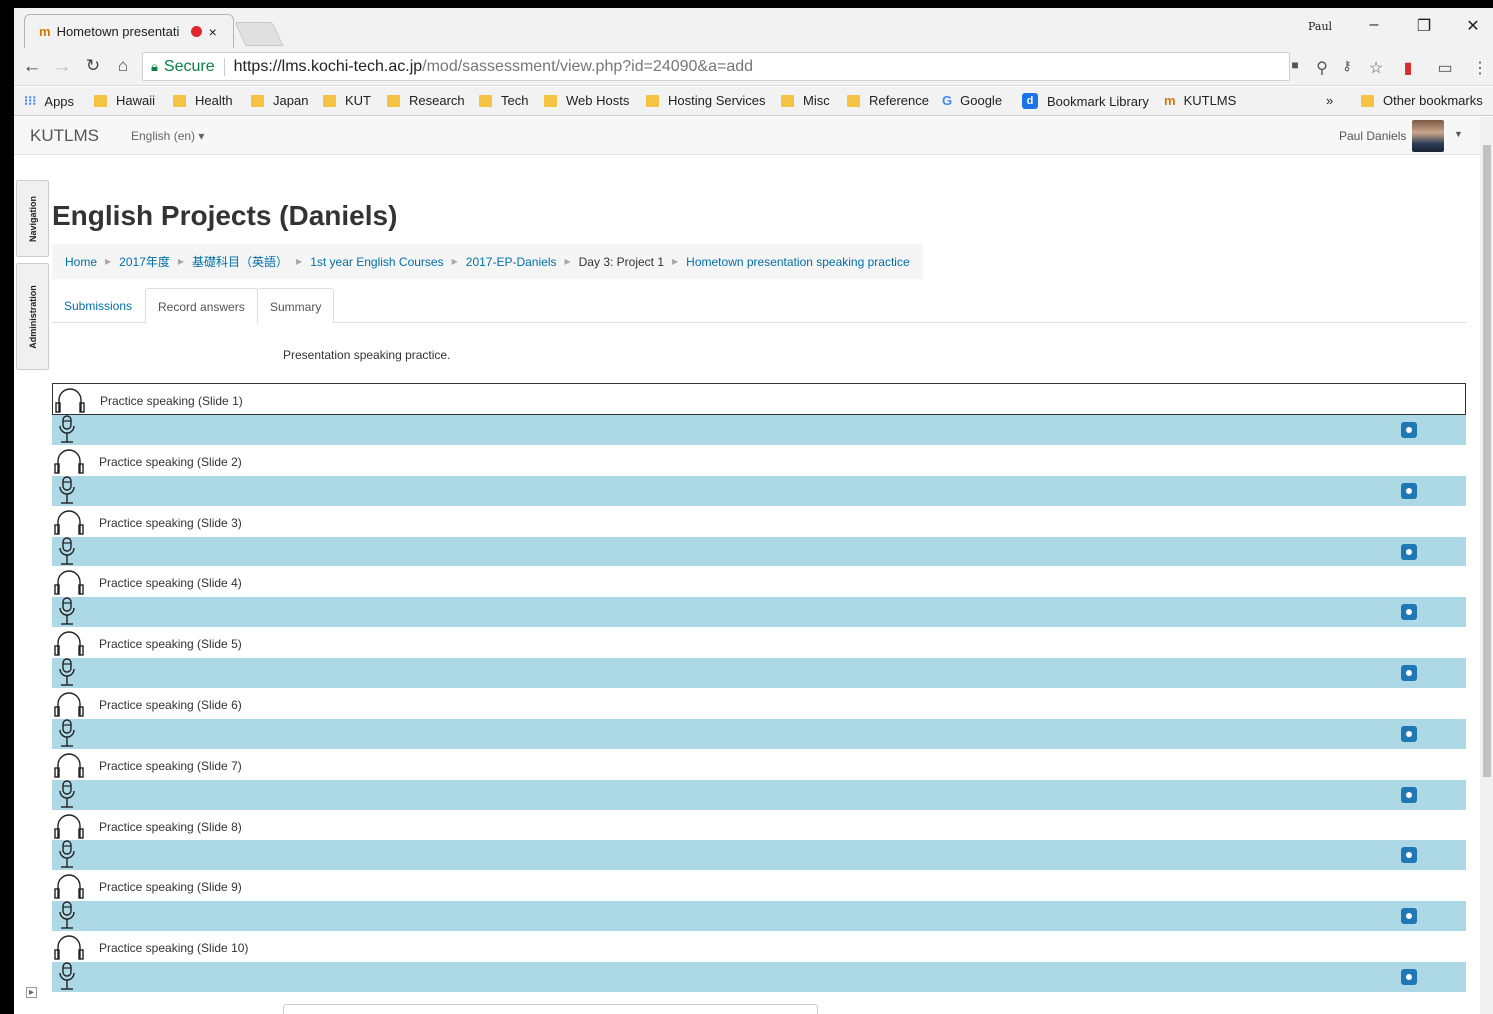 This screenshot has height=1014, width=1493. Describe the element at coordinates (240, 261) in the screenshot. I see `breadcrumb-category: 基礎科目（英語）` at that location.